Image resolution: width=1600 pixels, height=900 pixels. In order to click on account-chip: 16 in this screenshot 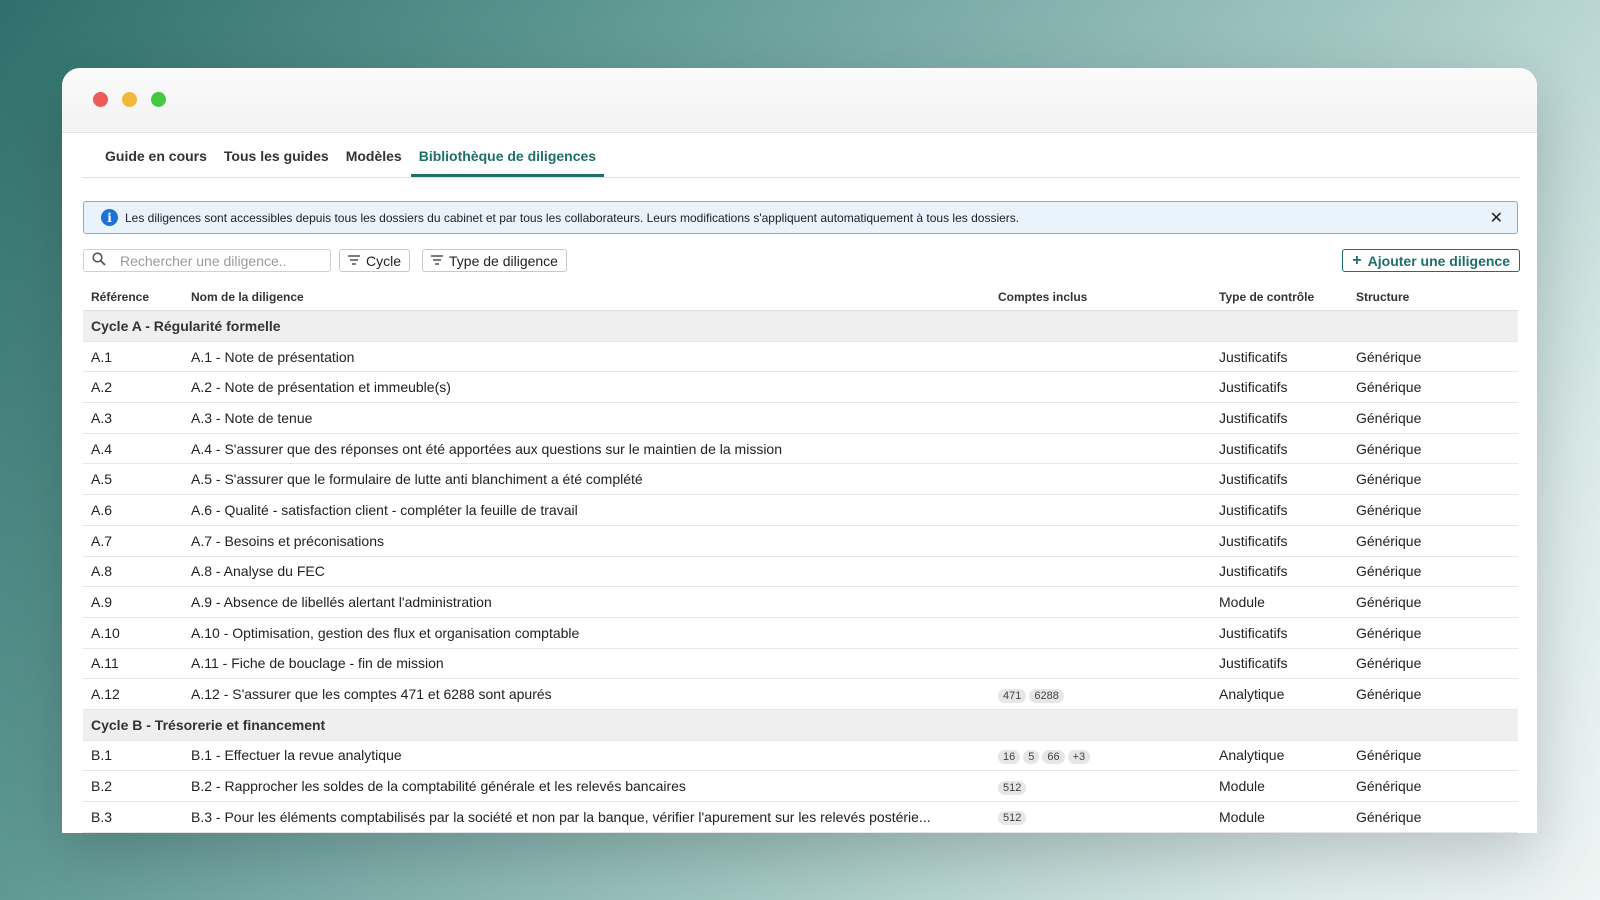, I will do `click(1009, 756)`.